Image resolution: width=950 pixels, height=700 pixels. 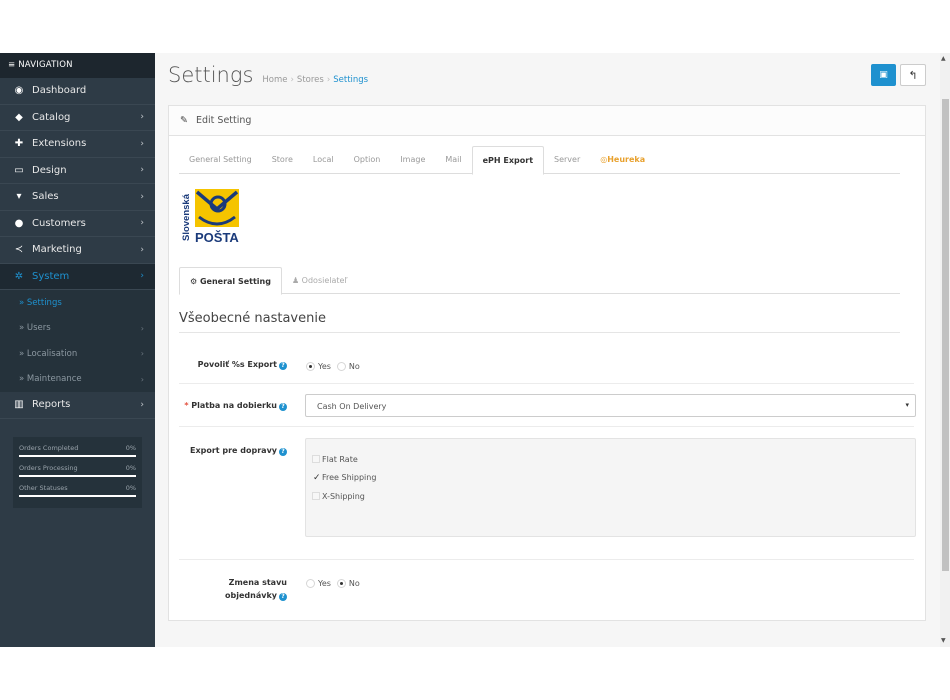 I want to click on page-title: Settings, so click(x=211, y=75).